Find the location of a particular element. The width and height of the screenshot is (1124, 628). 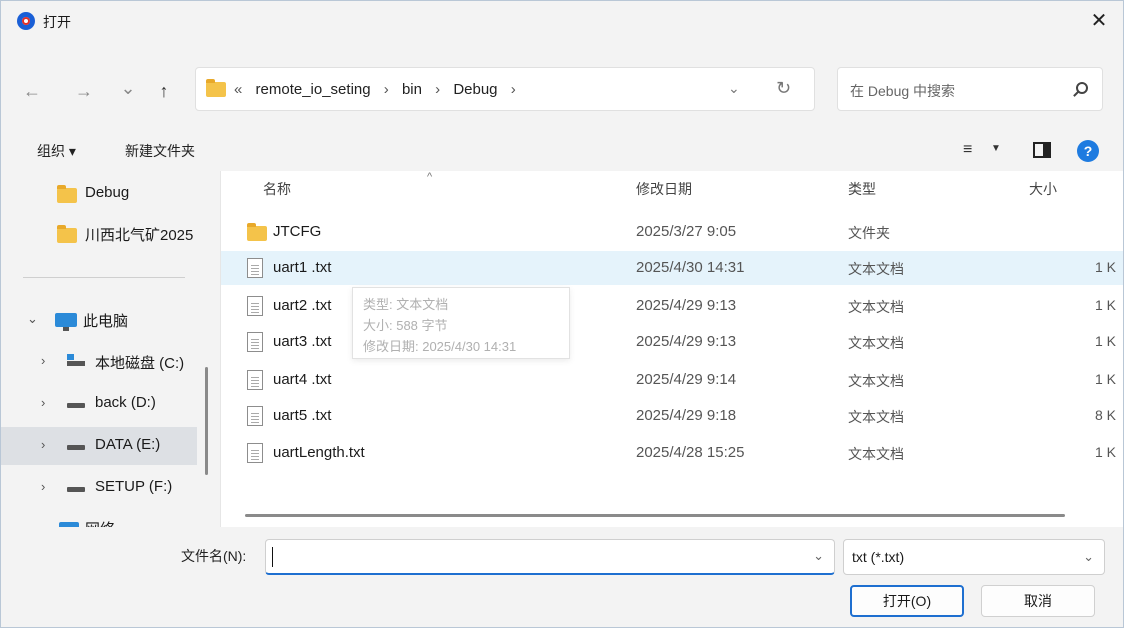

sidebar-item-label: Debug is located at coordinates (107, 192).